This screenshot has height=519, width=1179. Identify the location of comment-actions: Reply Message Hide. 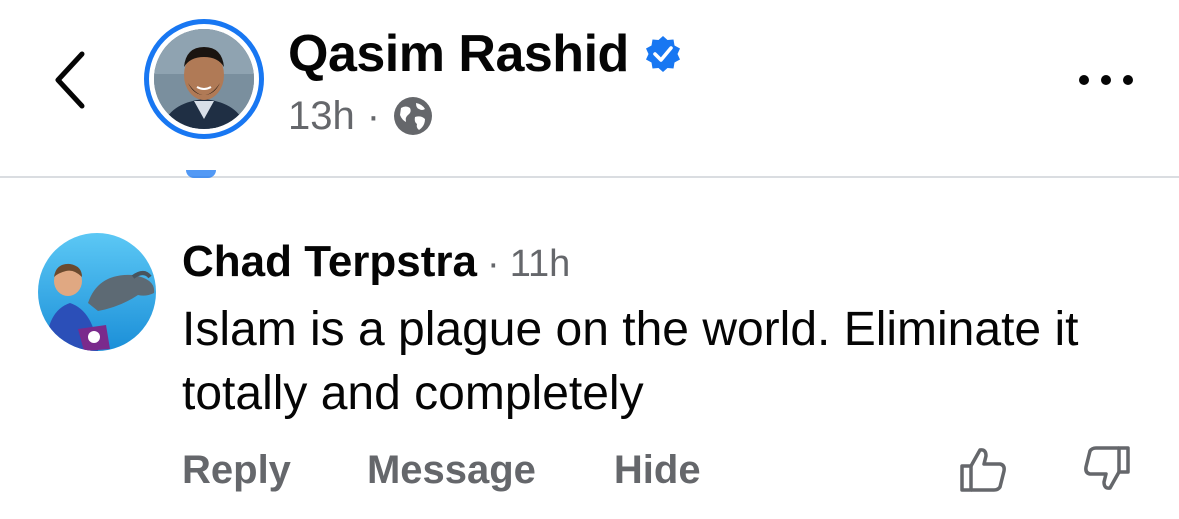
(441, 470).